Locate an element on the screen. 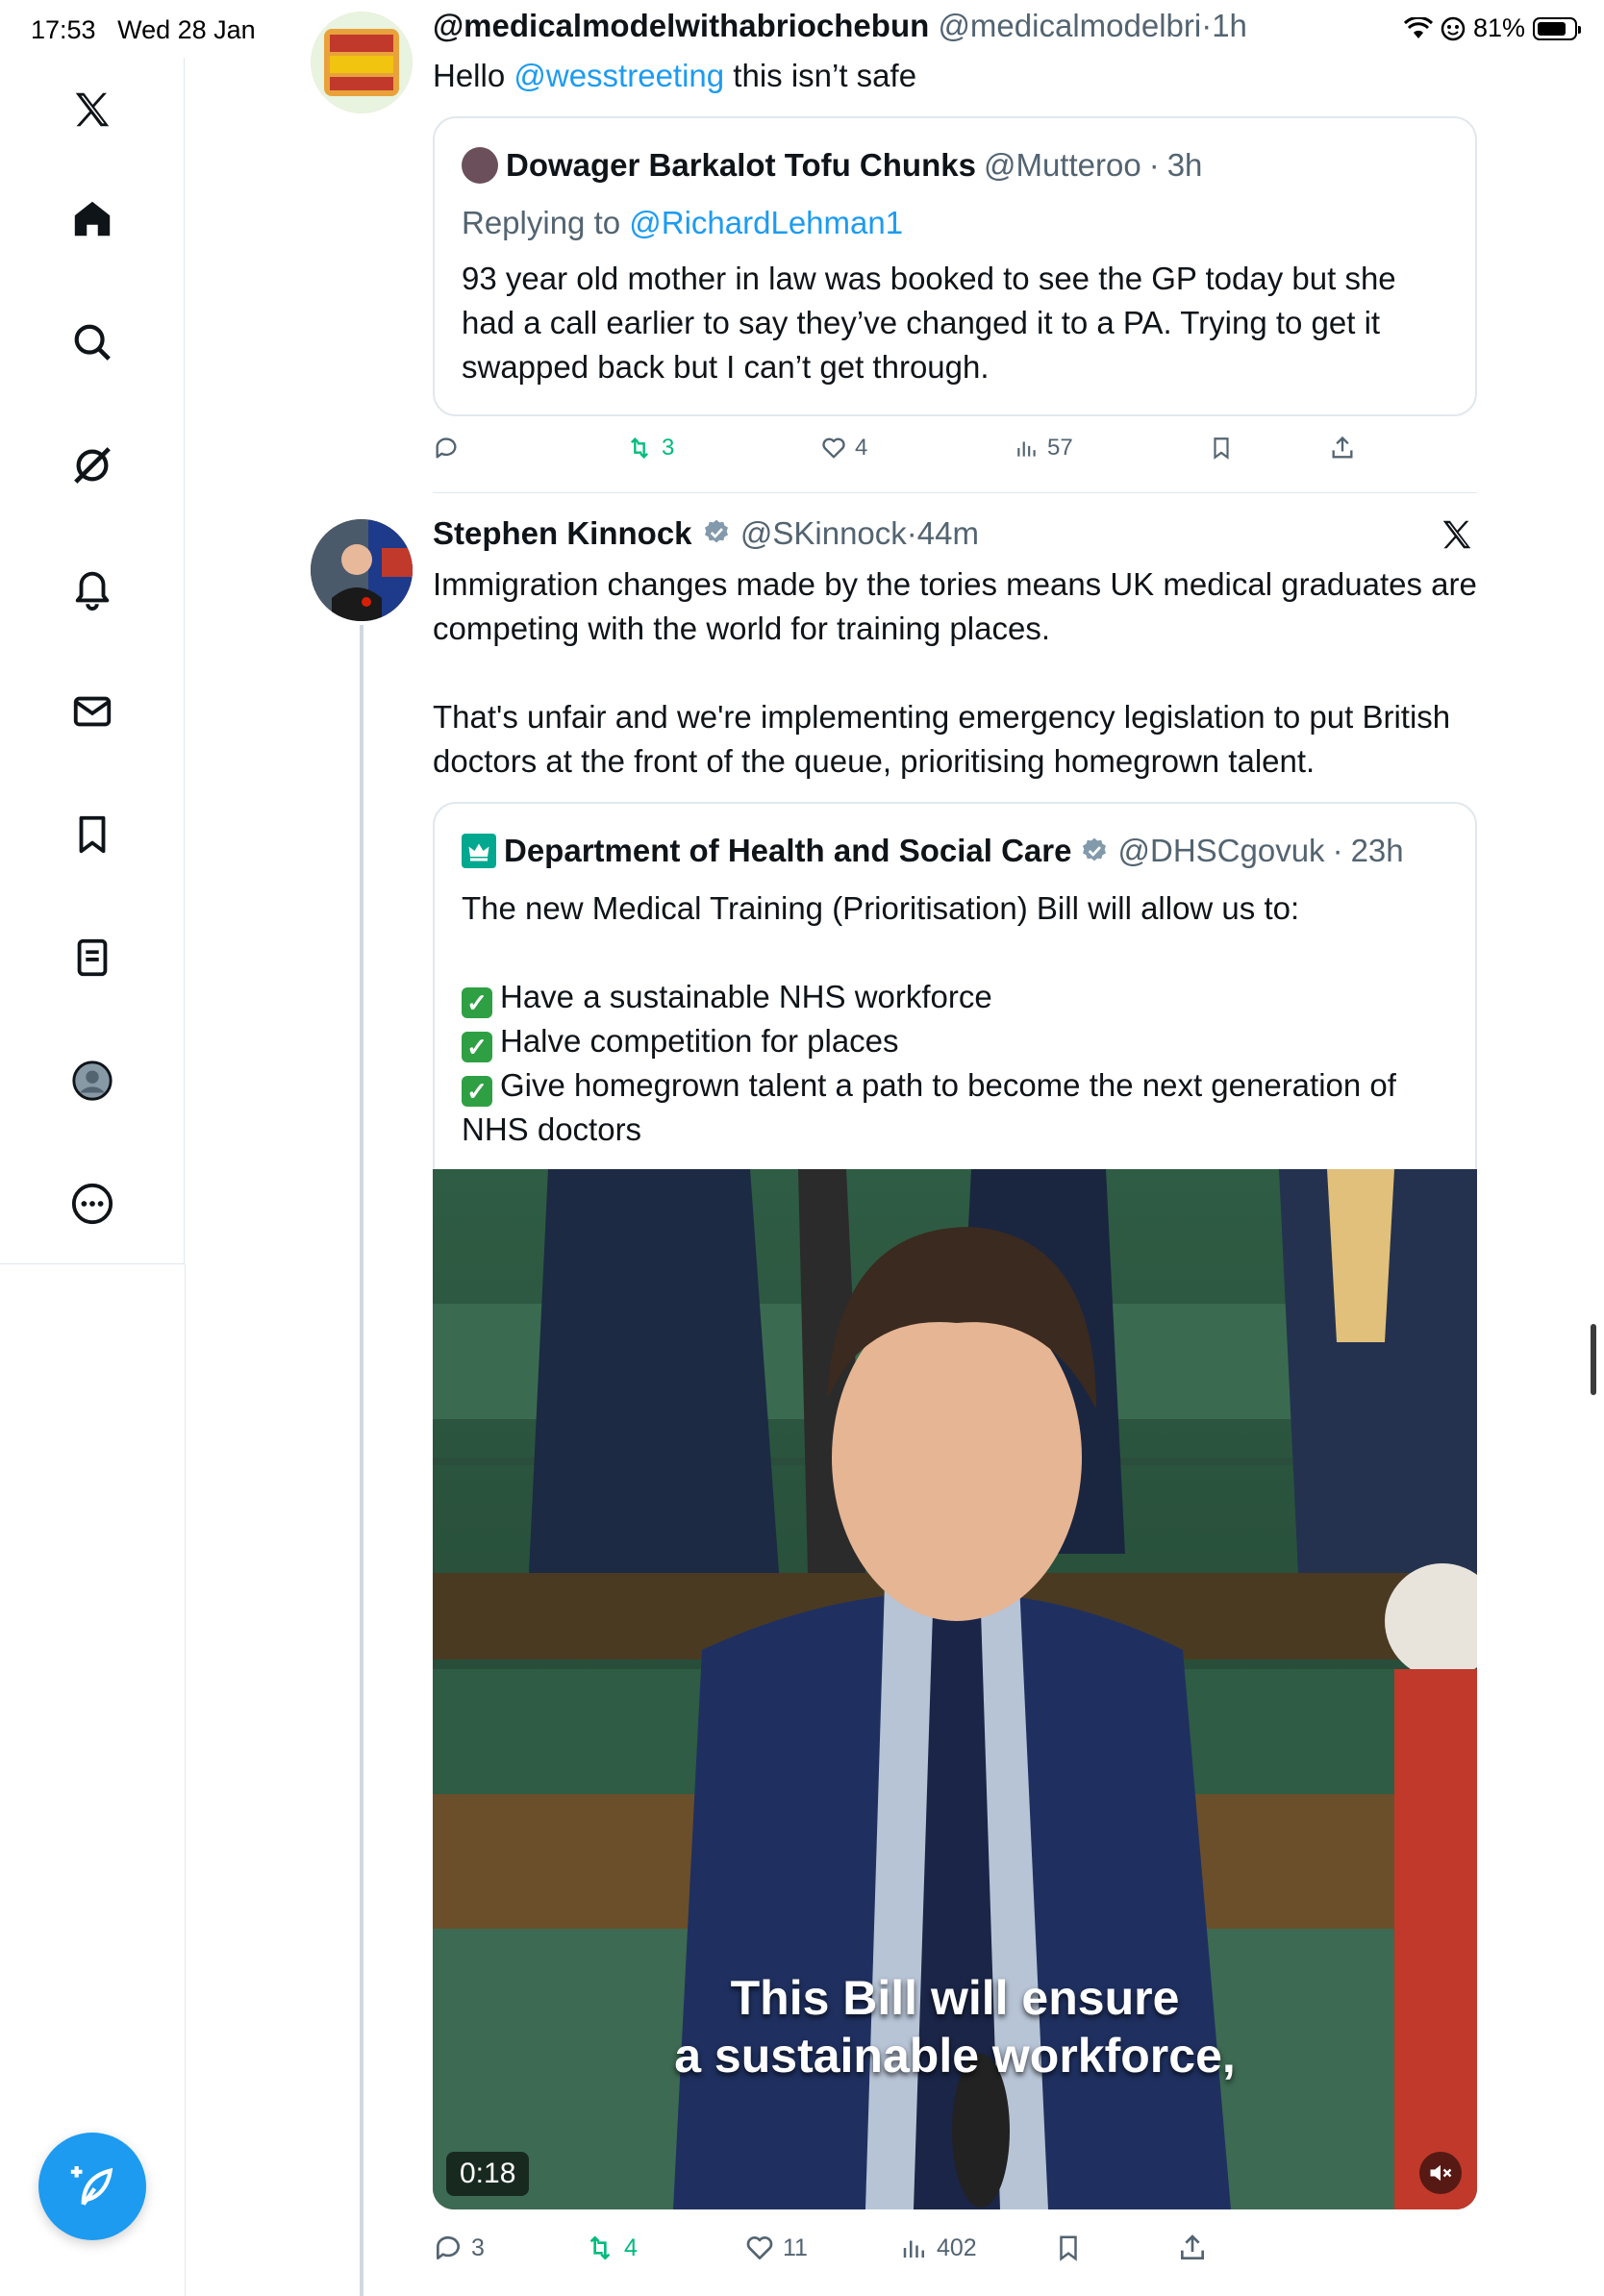 Image resolution: width=1604 pixels, height=2296 pixels. sidebar-divider is located at coordinates (185, 1780).